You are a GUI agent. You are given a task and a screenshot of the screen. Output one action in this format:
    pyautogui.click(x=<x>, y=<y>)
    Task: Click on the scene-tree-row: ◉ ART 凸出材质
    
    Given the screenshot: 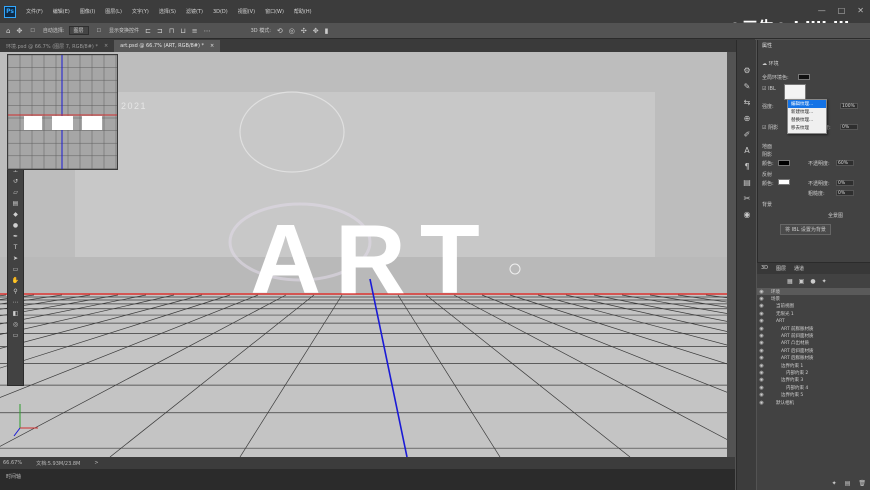 What is the action you would take?
    pyautogui.click(x=813, y=343)
    